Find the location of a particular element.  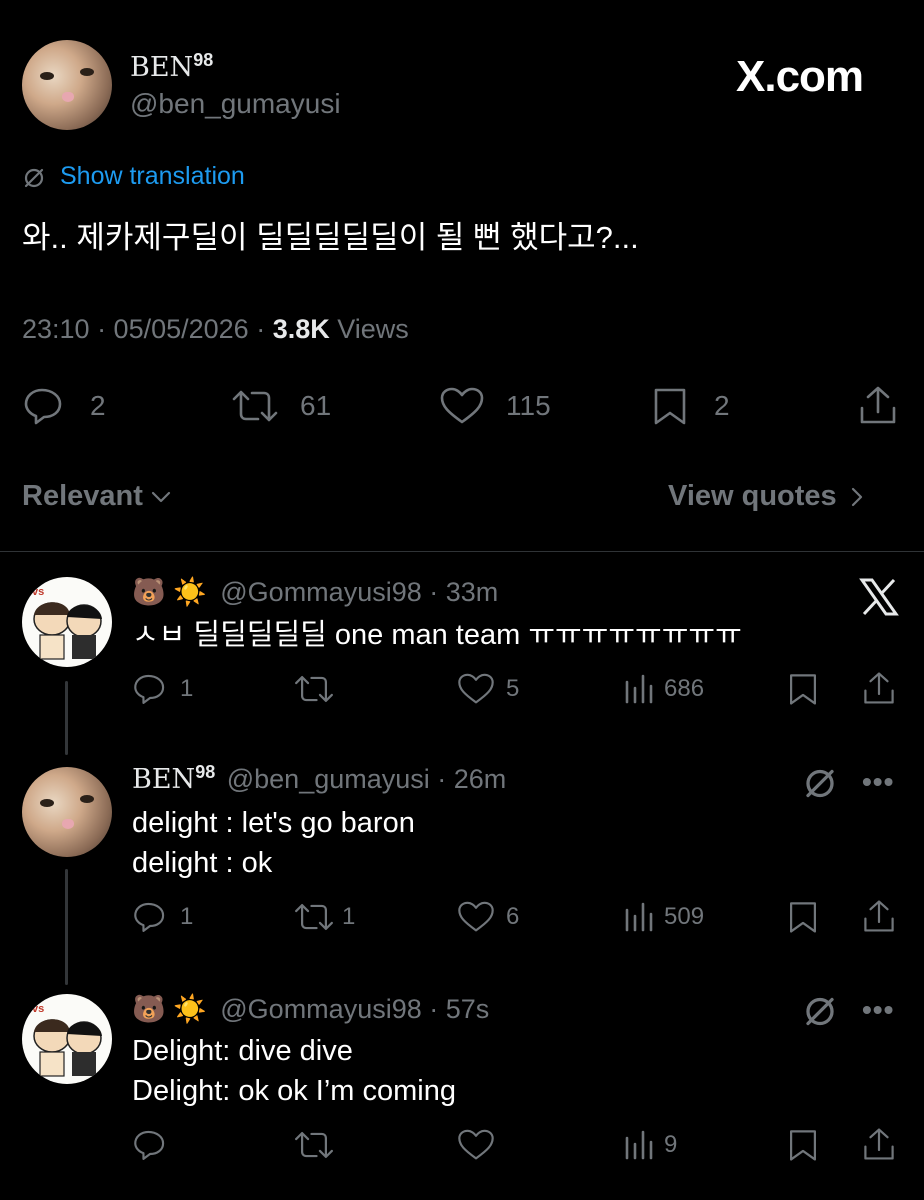

views-count: 3.8K is located at coordinates (301, 329).